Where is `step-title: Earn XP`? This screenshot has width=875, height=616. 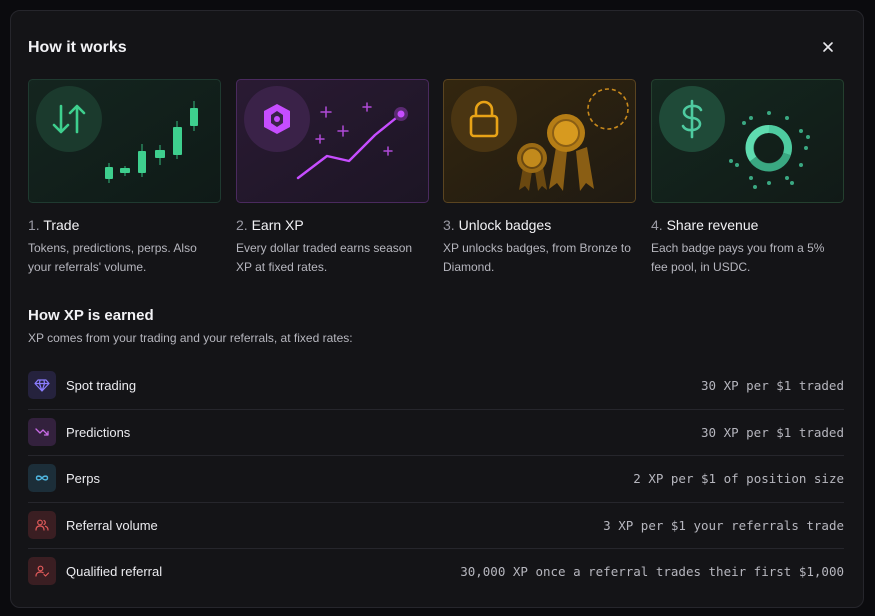
step-title: Earn XP is located at coordinates (277, 225).